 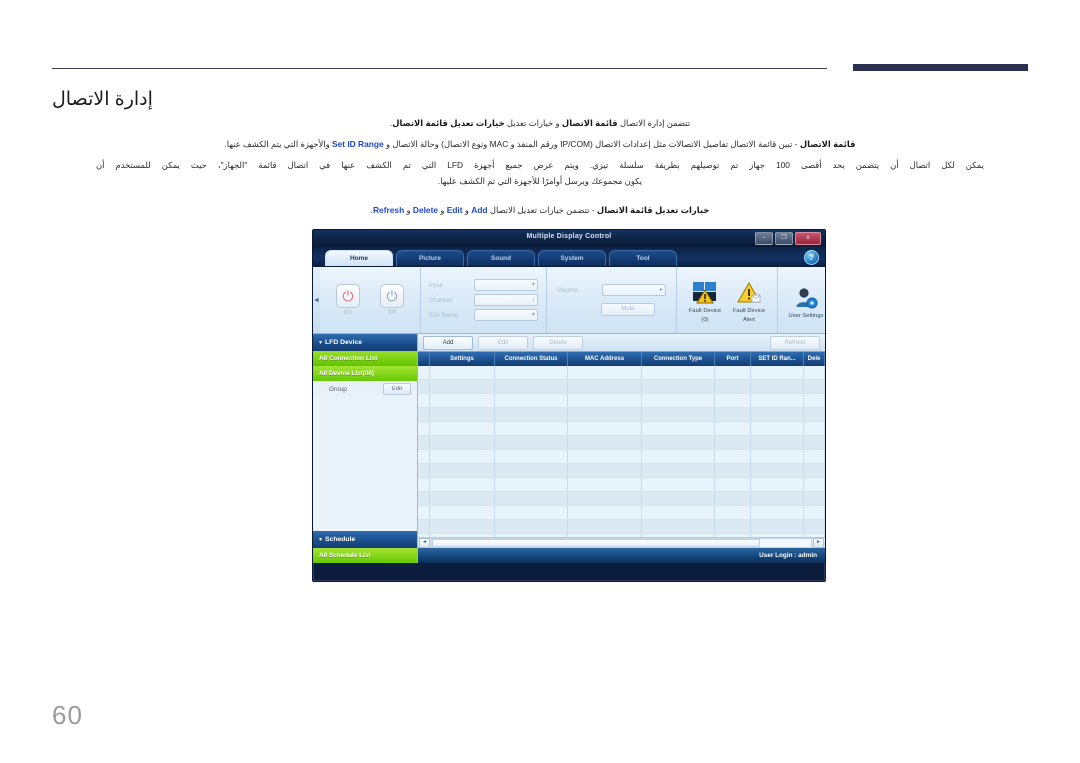 What do you see at coordinates (448, 342) in the screenshot?
I see `add-button: Add` at bounding box center [448, 342].